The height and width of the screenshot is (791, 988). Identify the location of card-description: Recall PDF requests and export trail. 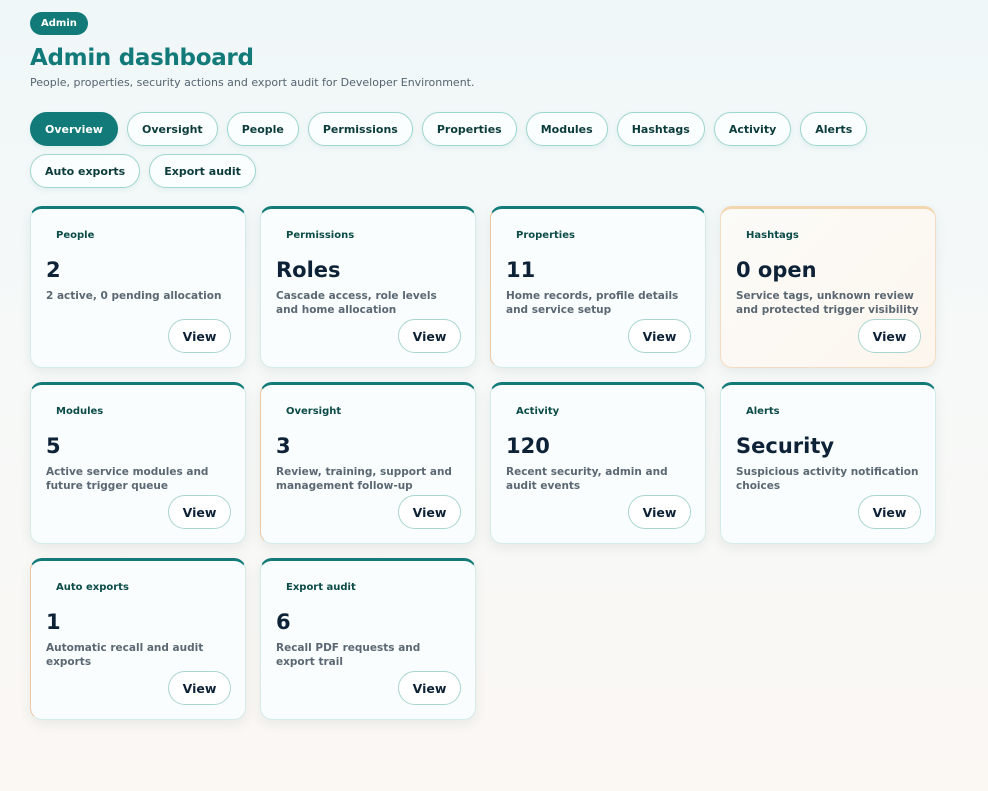
(348, 655).